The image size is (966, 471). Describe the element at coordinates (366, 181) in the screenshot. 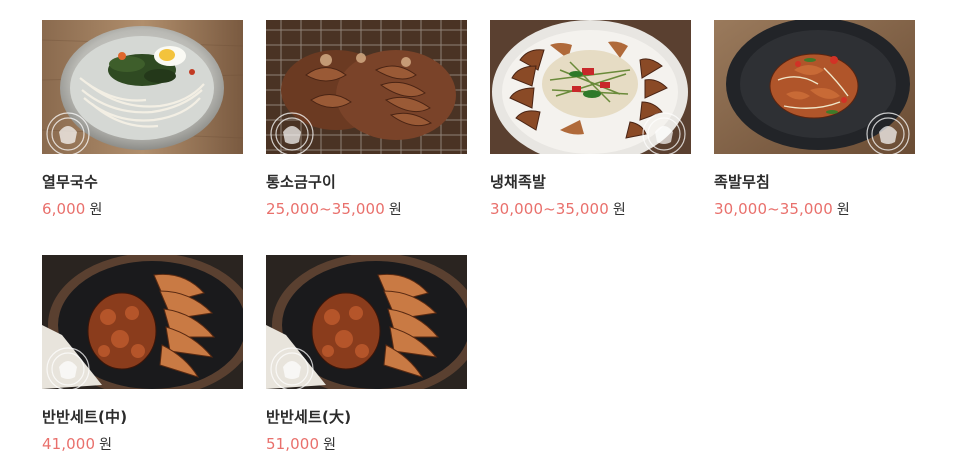

I see `menu-item-name: 통소금구이` at that location.